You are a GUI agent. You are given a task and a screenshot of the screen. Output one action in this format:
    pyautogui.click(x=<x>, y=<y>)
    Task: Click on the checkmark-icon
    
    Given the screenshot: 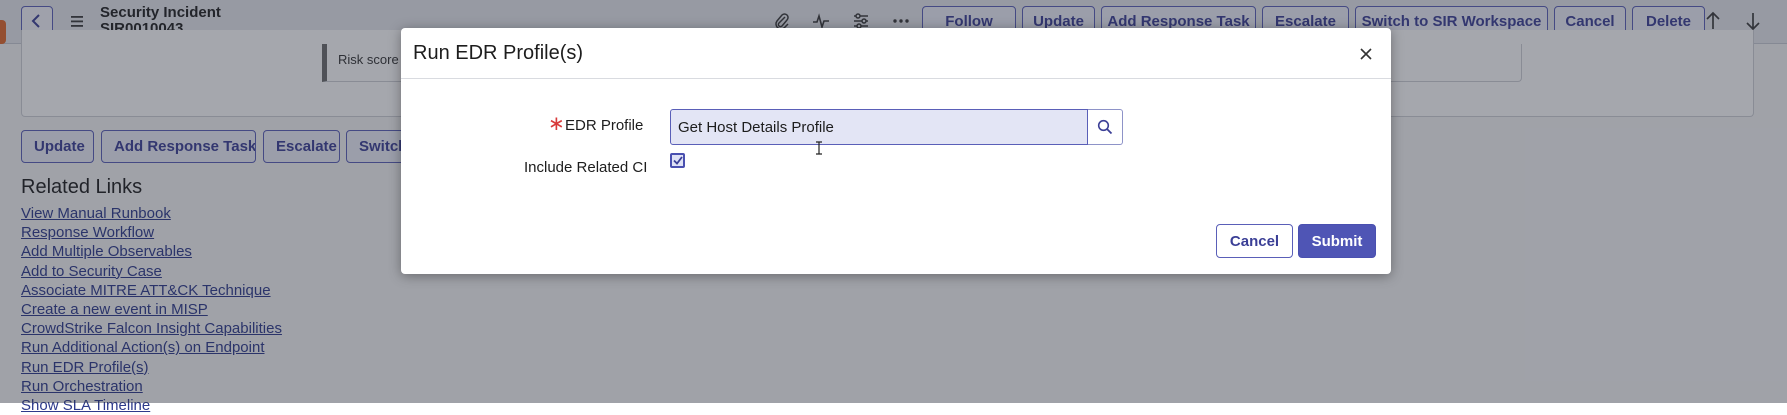 What is the action you would take?
    pyautogui.click(x=677, y=160)
    